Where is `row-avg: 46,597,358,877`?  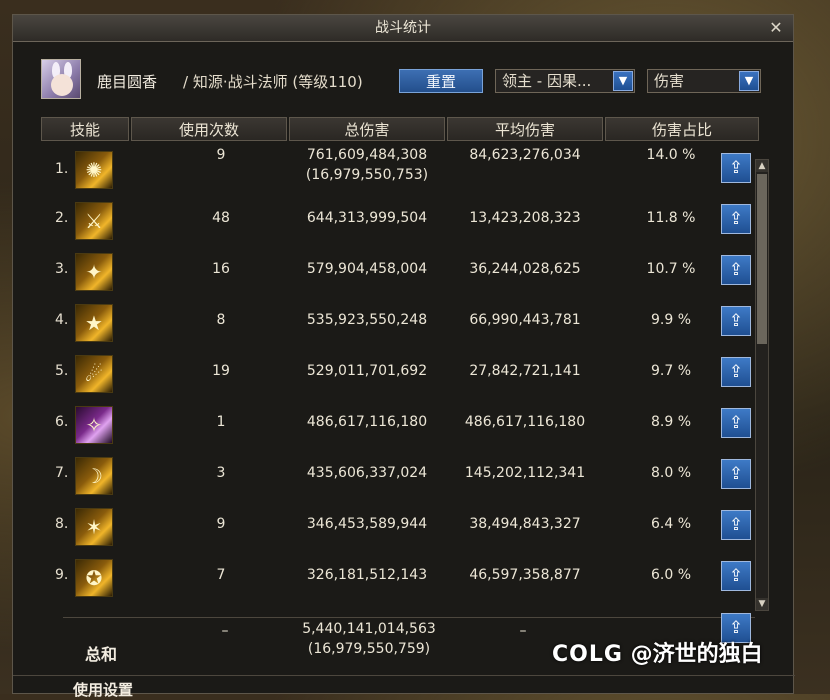 row-avg: 46,597,358,877 is located at coordinates (525, 575).